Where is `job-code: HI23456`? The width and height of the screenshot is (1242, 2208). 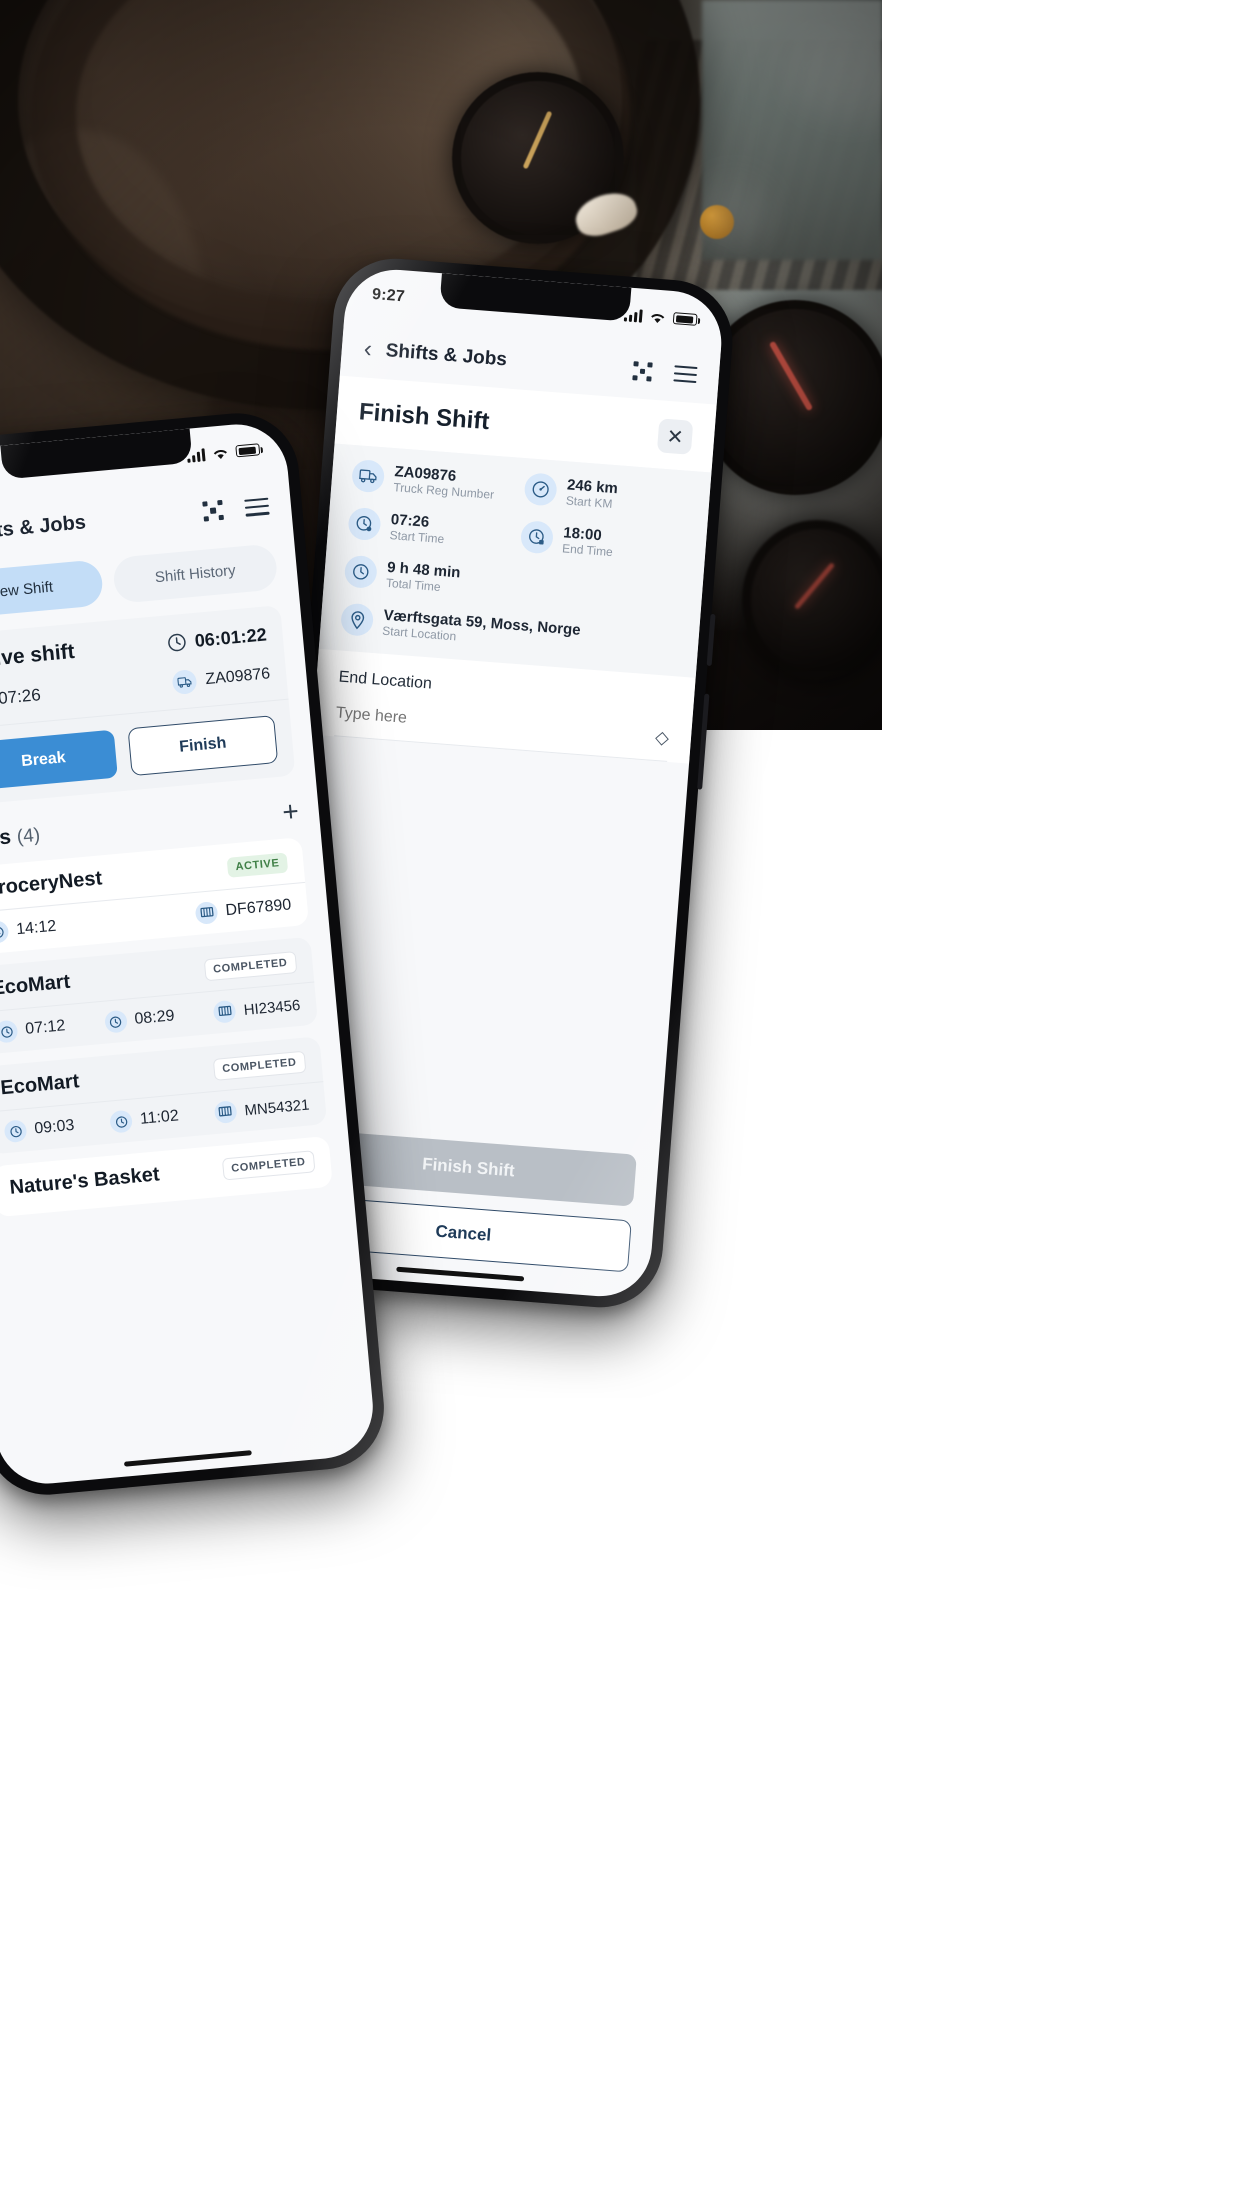
job-code: HI23456 is located at coordinates (257, 1009).